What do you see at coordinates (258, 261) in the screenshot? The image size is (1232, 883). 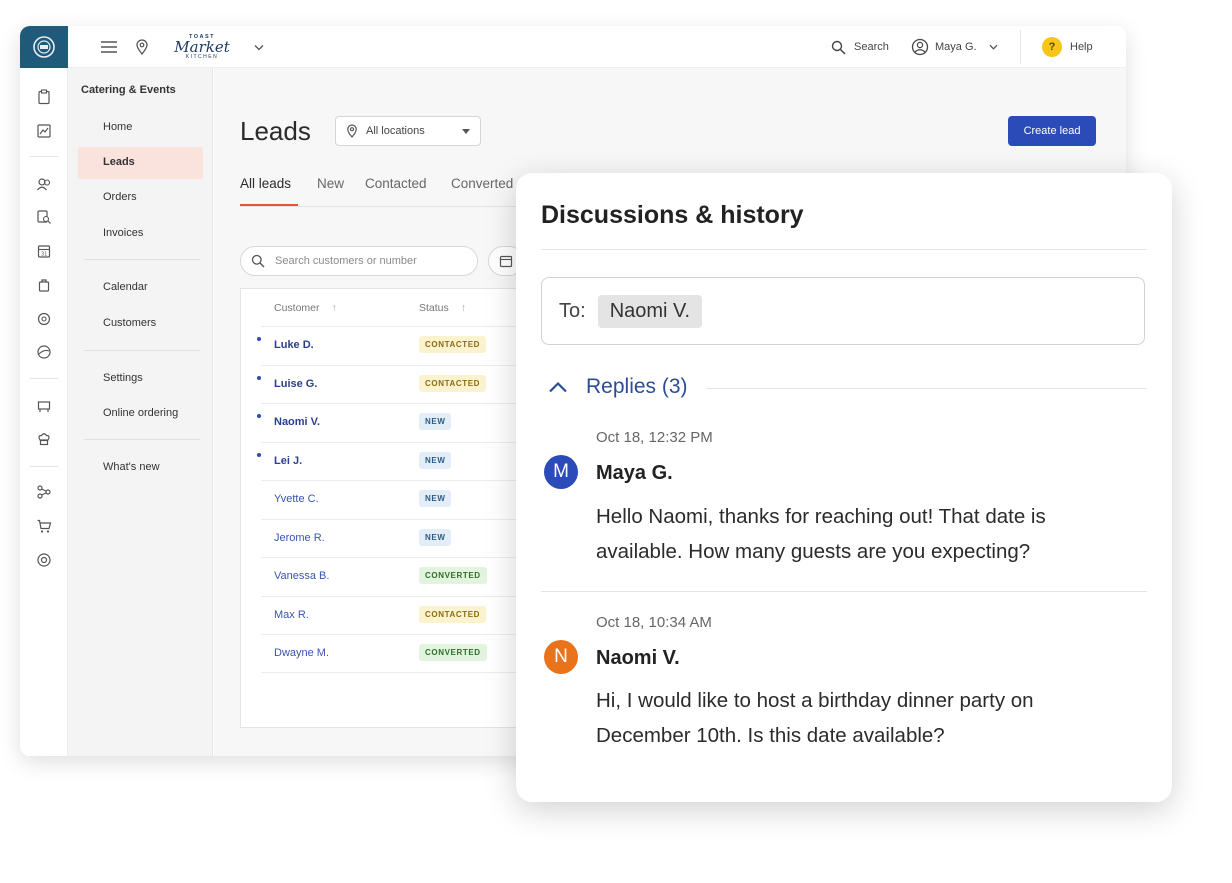 I see `search-icon` at bounding box center [258, 261].